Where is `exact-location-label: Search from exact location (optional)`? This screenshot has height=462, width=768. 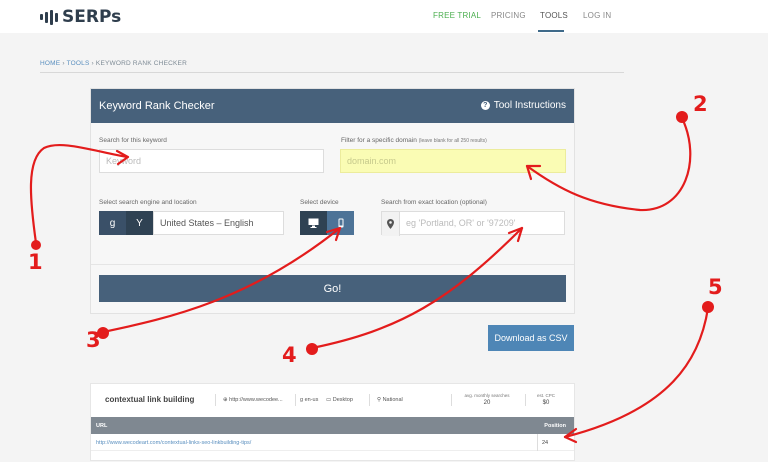
exact-location-label: Search from exact location (optional) is located at coordinates (434, 202).